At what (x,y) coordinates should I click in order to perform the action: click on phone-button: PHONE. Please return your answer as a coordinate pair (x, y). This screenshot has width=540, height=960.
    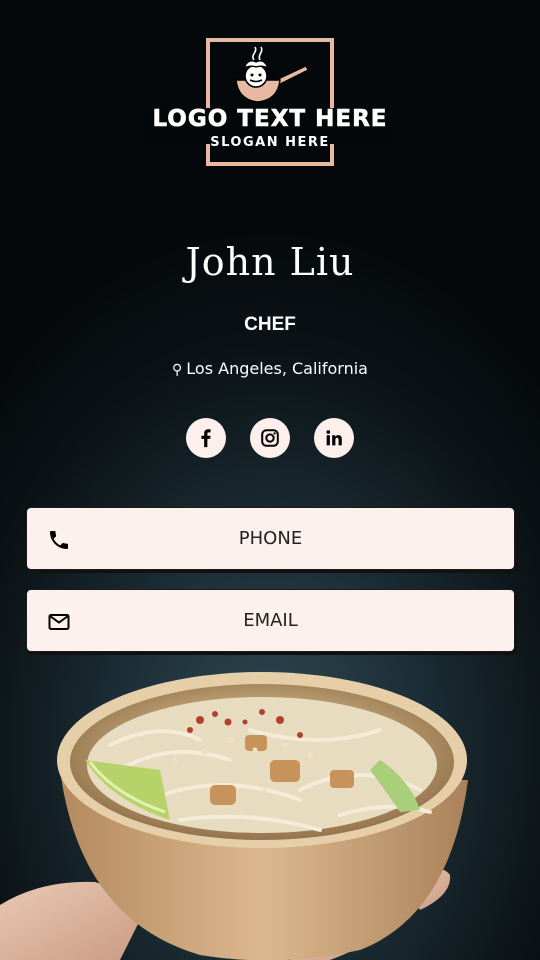
    Looking at the image, I should click on (270, 538).